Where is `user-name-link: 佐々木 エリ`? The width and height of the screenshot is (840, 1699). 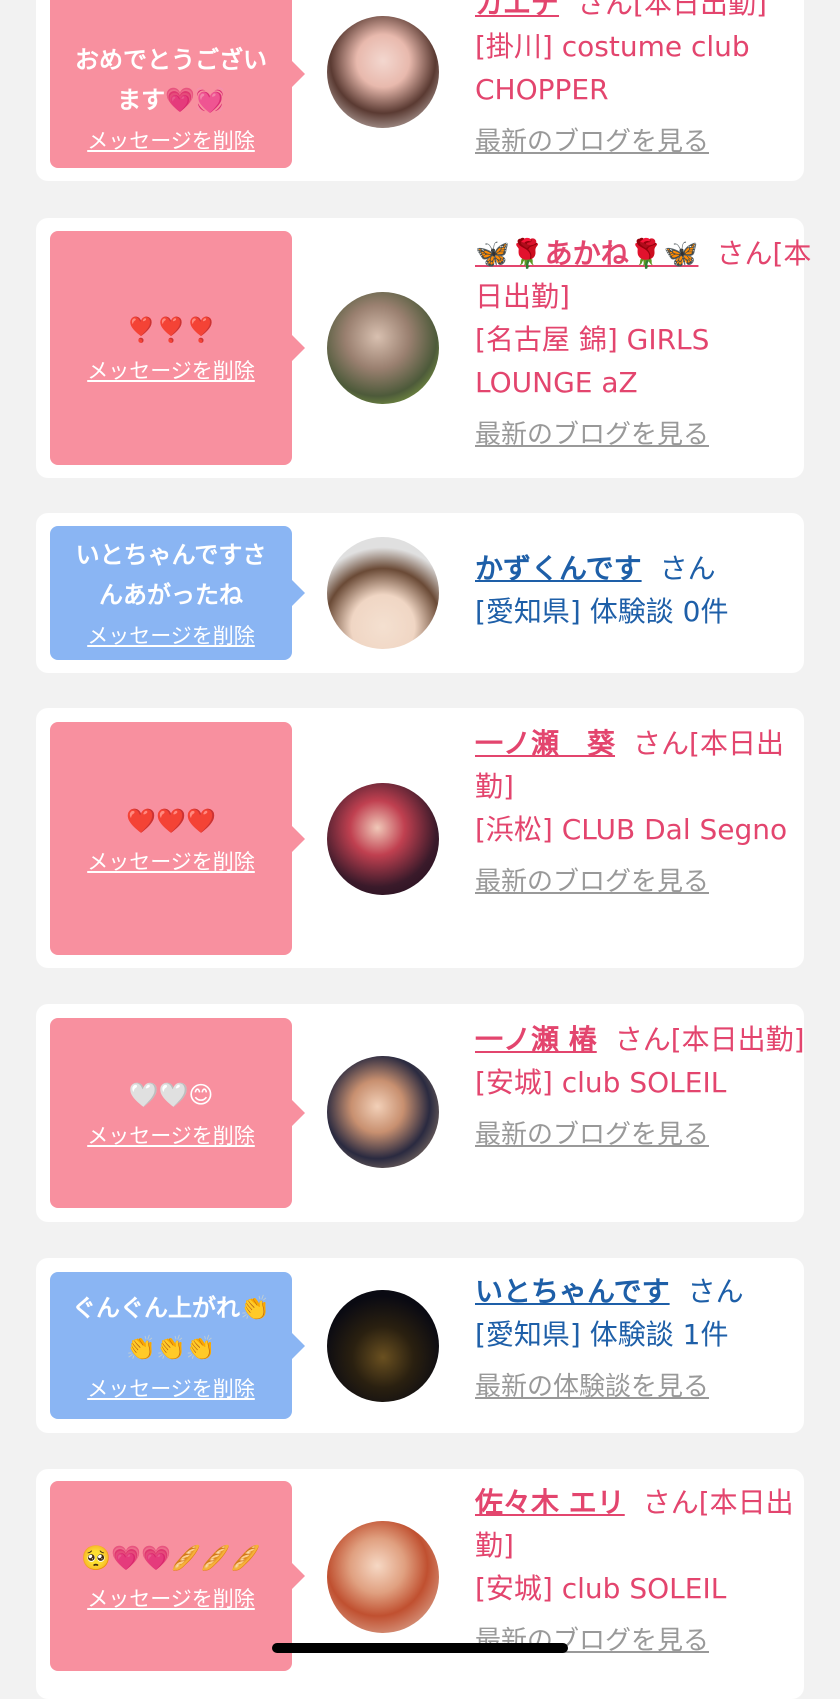 user-name-link: 佐々木 エリ is located at coordinates (550, 1502).